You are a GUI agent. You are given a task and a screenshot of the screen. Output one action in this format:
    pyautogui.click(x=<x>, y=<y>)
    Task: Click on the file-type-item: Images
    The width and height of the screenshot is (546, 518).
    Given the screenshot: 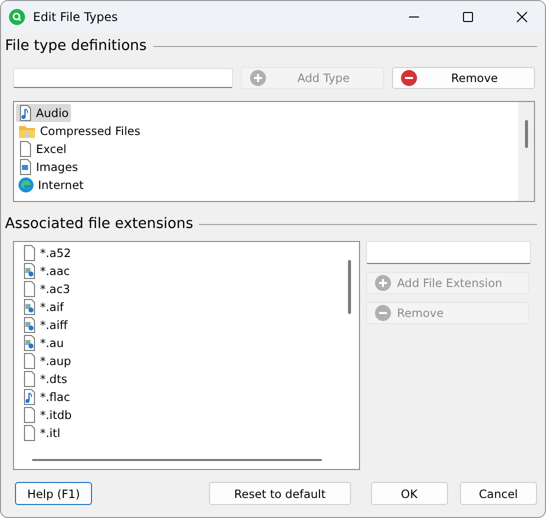 What is the action you would take?
    pyautogui.click(x=48, y=167)
    